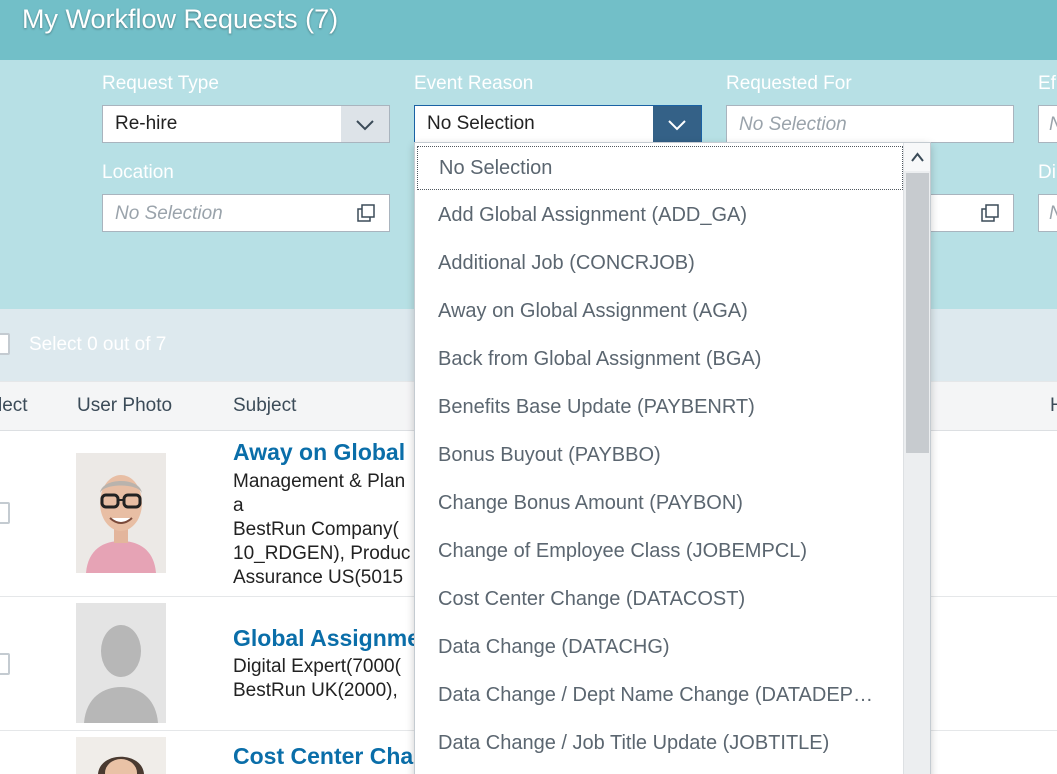 The width and height of the screenshot is (1057, 774). Describe the element at coordinates (660, 168) in the screenshot. I see `dropdown-option: No Selection` at that location.